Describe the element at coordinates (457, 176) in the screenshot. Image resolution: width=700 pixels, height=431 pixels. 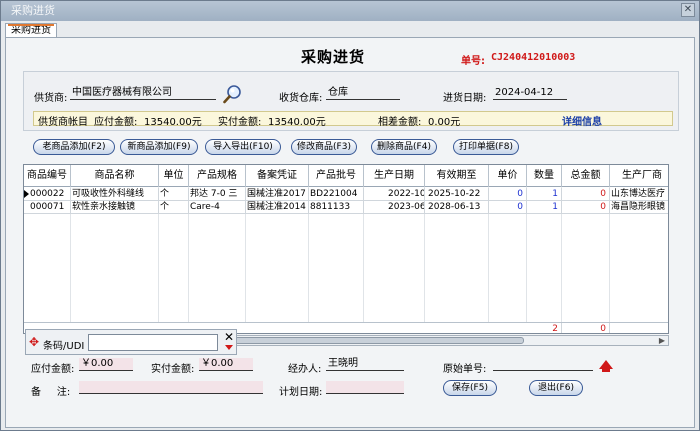
I see `col-expiry: 有效期至` at that location.